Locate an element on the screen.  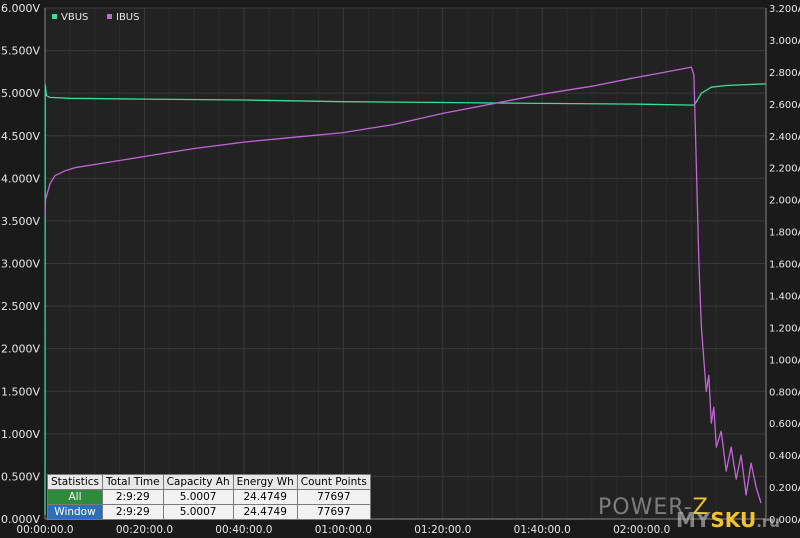
y-right-tick-label: 2.600A is located at coordinates (784, 105).